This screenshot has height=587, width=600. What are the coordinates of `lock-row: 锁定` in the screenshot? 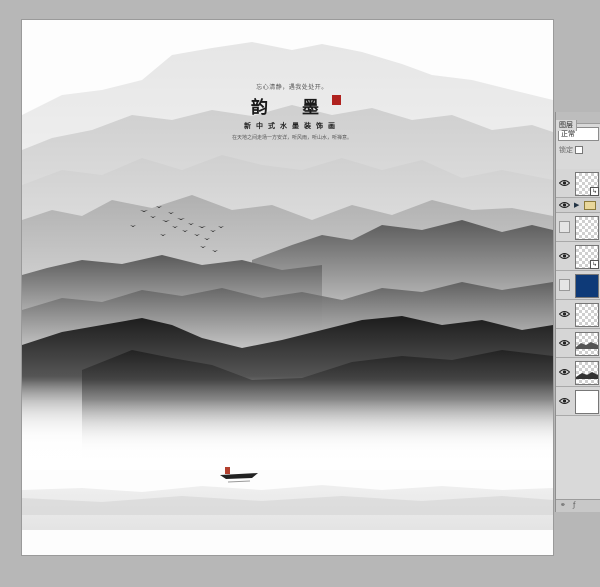 It's located at (578, 150).